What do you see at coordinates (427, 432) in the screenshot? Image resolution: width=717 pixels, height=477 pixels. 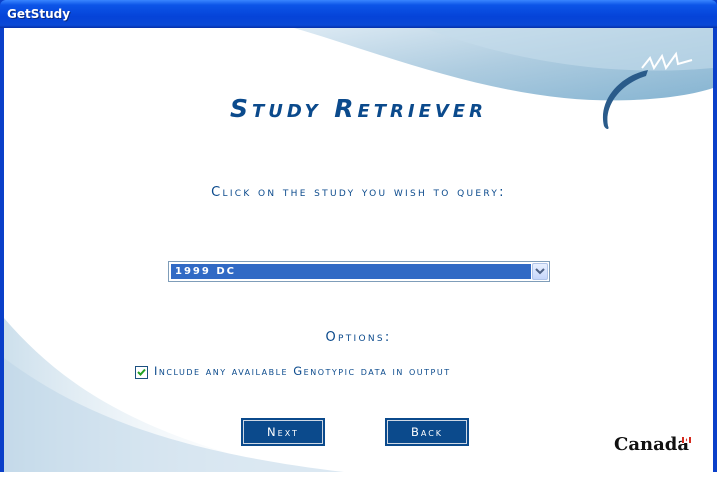 I see `back-button: Back` at bounding box center [427, 432].